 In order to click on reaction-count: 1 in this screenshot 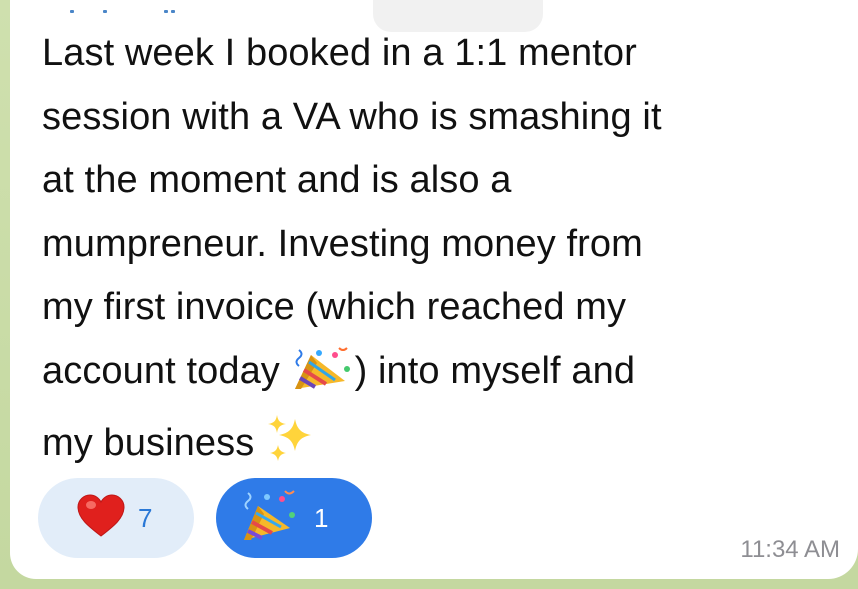, I will do `click(321, 517)`.